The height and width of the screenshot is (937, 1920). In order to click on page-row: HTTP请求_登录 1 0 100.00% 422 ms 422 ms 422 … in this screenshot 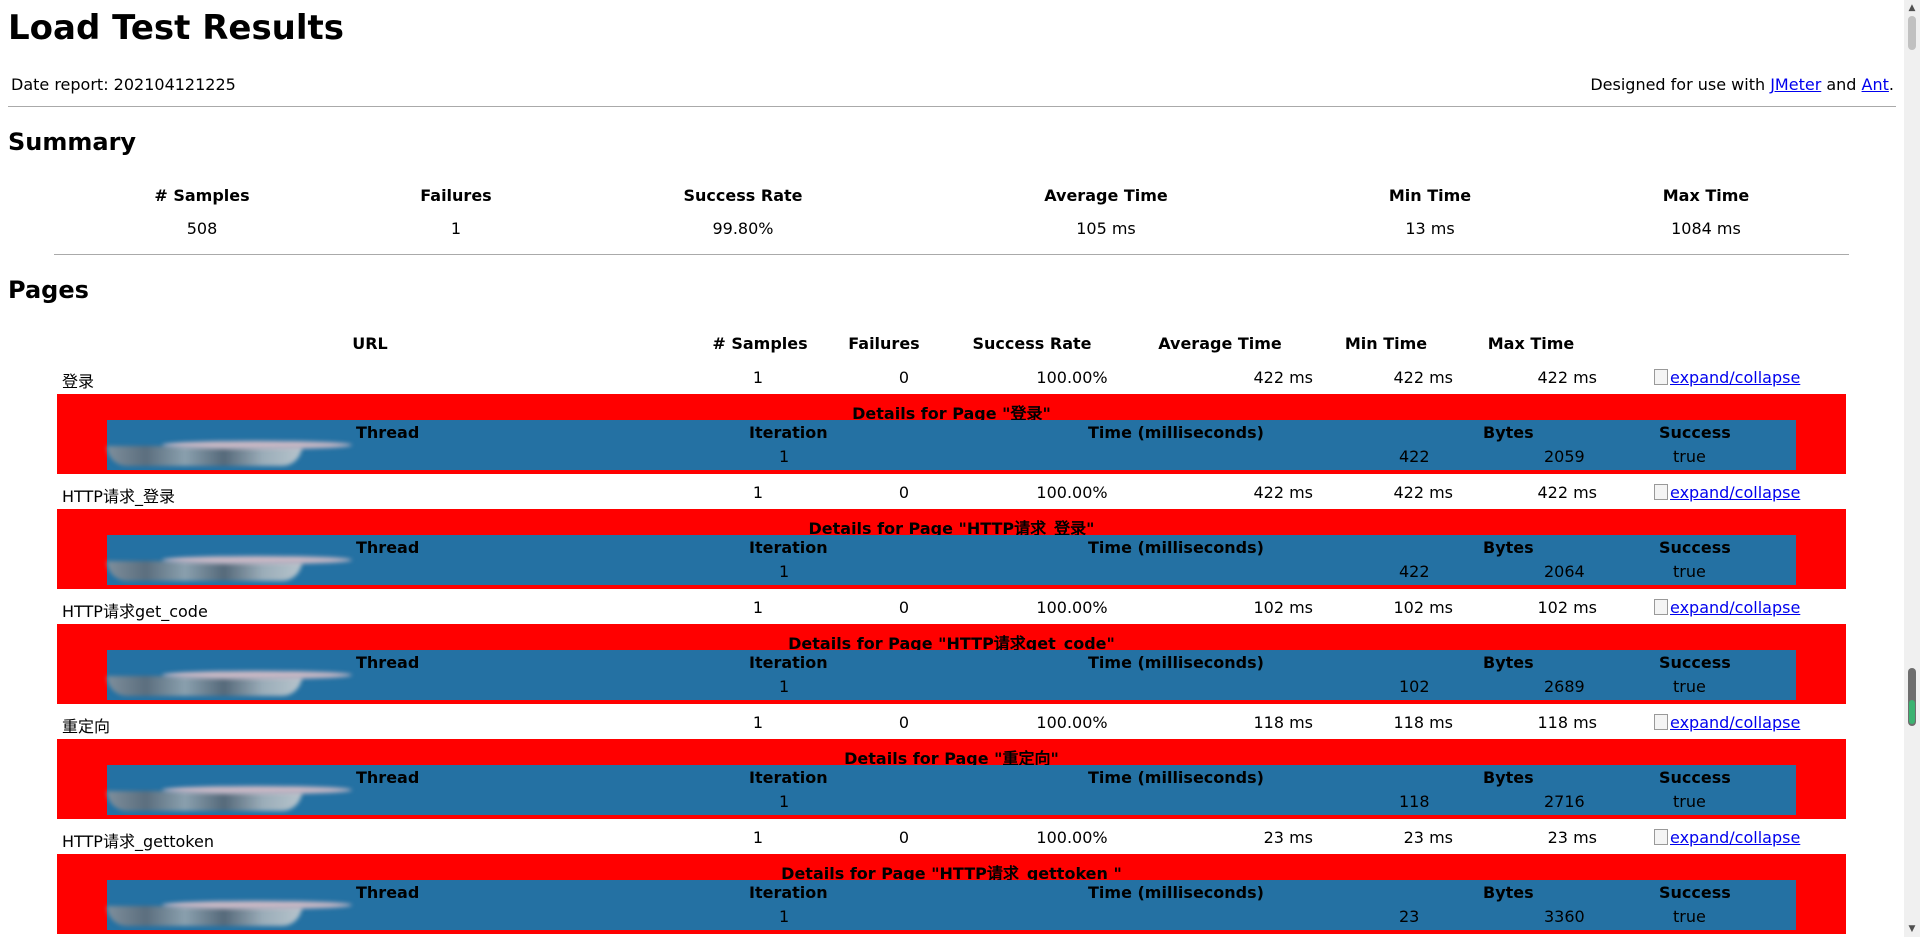, I will do `click(951, 492)`.